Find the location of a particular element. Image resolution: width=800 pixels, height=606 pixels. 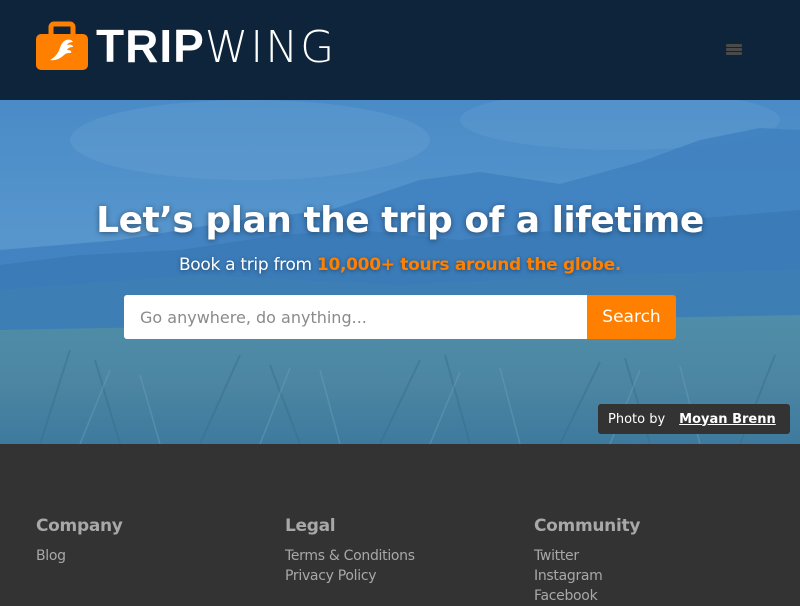

footer-column-community: Community Twitter Instagram Facebook is located at coordinates (587, 561).